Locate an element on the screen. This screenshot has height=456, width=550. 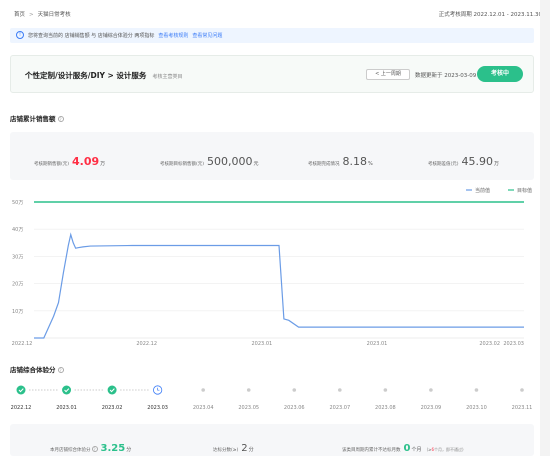
legend-label: 当前值 is located at coordinates (482, 190).